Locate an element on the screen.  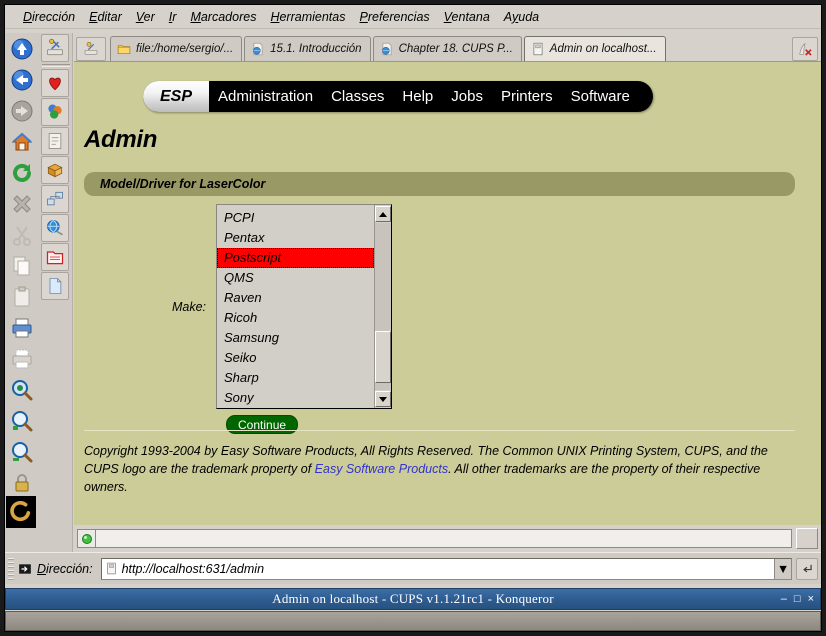
tab-label: 15.1. Introducción is located at coordinates (316, 49).